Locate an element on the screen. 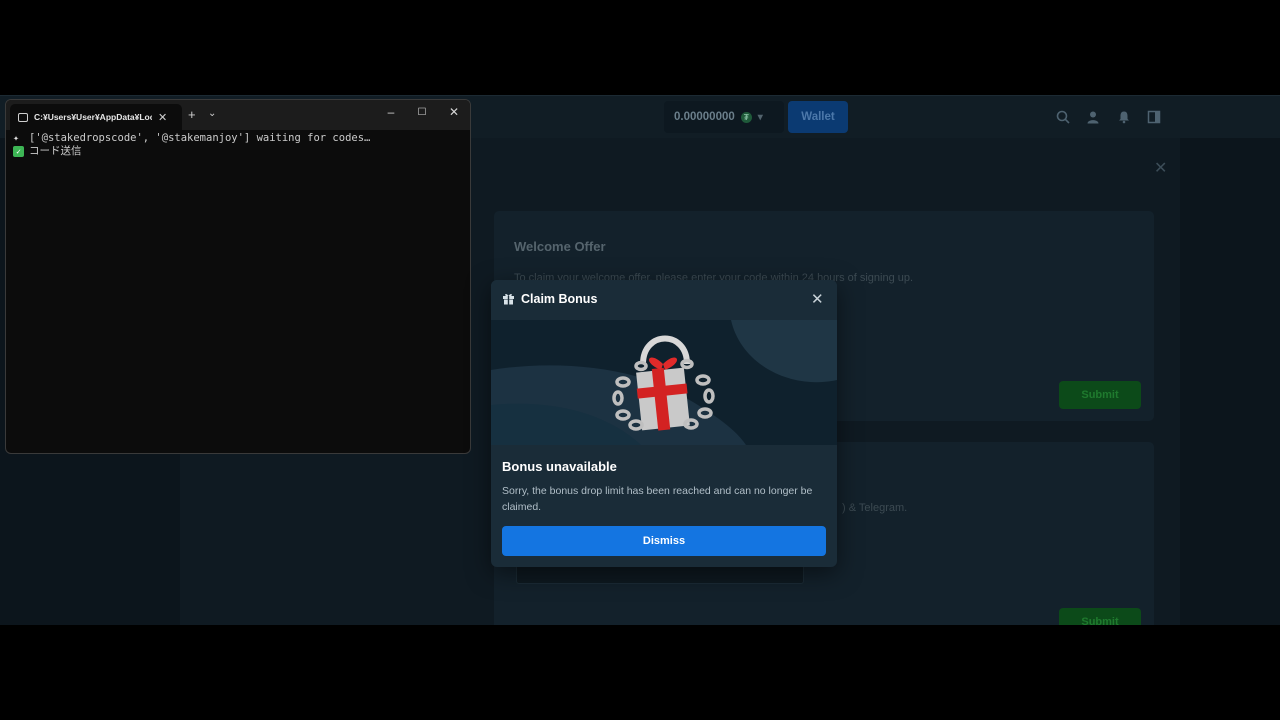 This screenshot has height=720, width=1280. letterbox-bottom is located at coordinates (640, 672).